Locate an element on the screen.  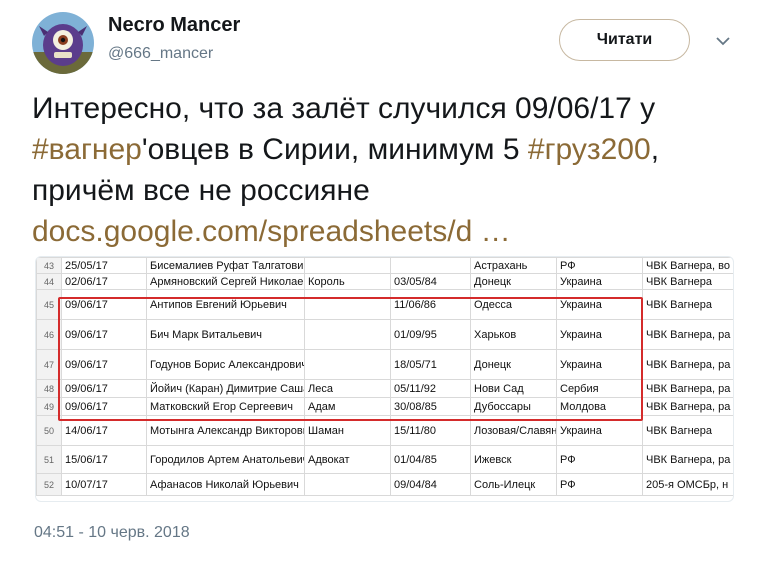
city-cell: Нови Сад is located at coordinates (513, 388).